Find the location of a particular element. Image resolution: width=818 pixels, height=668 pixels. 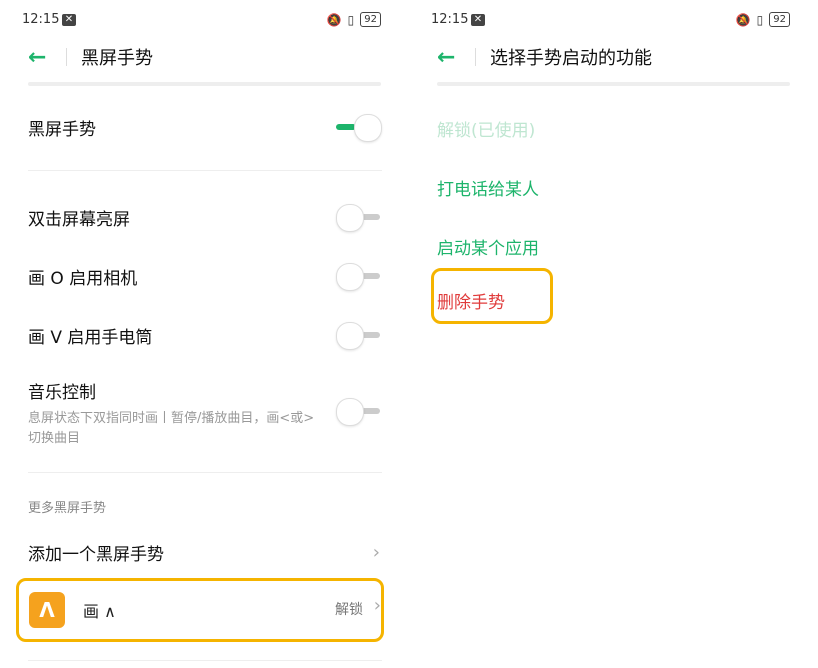

option-launch-app: 启动某个应用 is located at coordinates (488, 246).